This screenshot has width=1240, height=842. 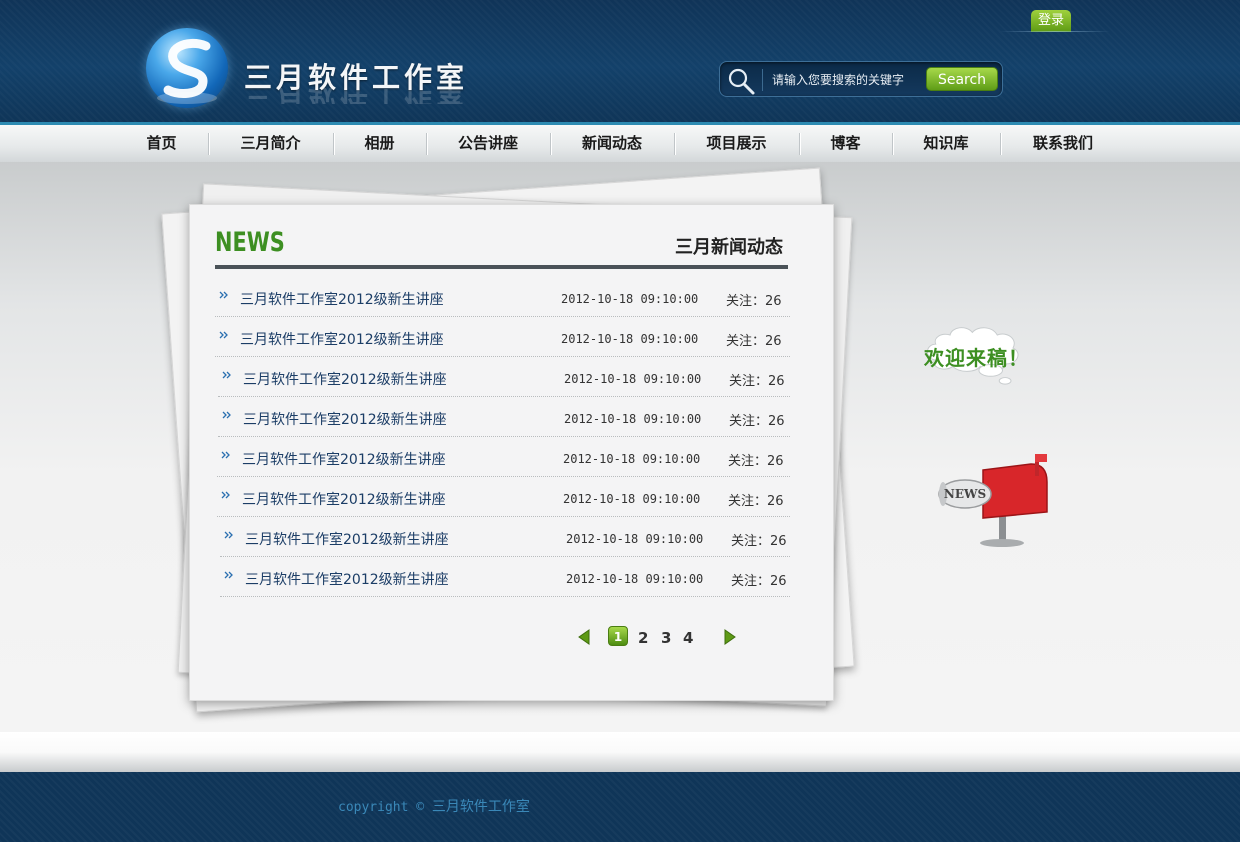 What do you see at coordinates (620, 752) in the screenshot?
I see `footer-separator` at bounding box center [620, 752].